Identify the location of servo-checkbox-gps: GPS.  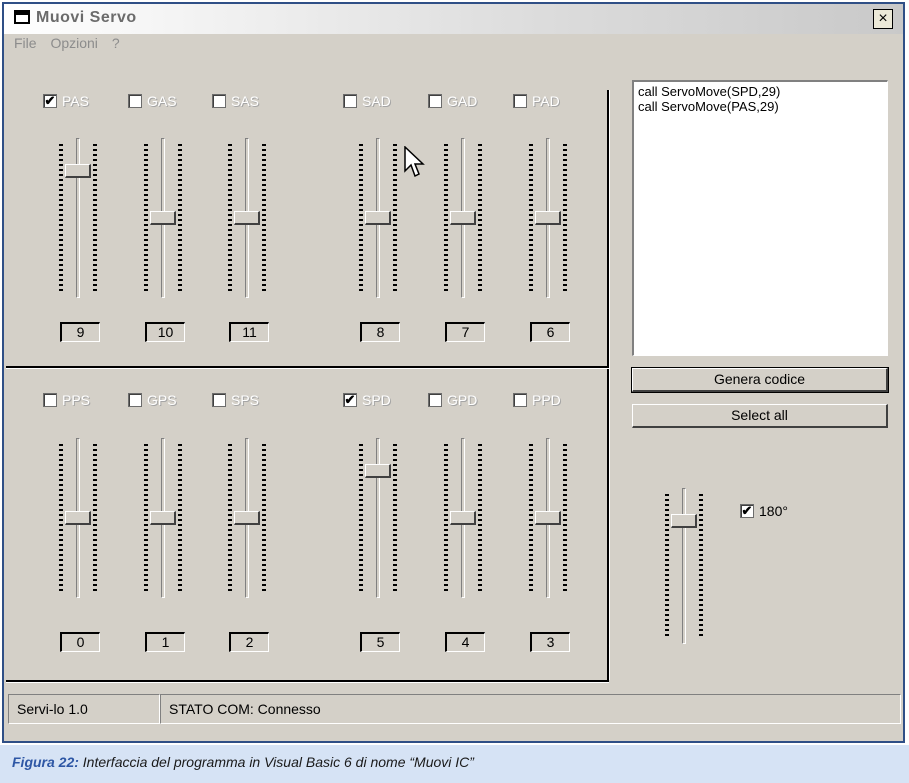
(152, 400).